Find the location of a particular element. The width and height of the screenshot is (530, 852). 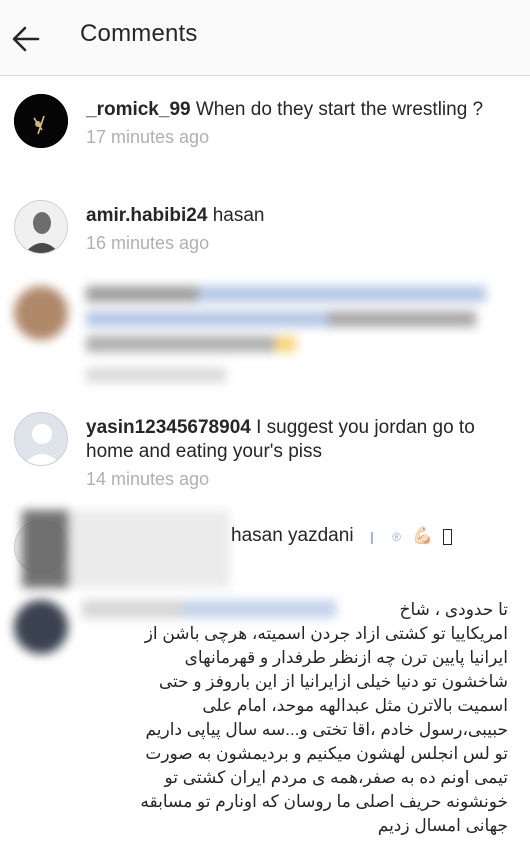

comment-username: _romick_99 is located at coordinates (138, 109).